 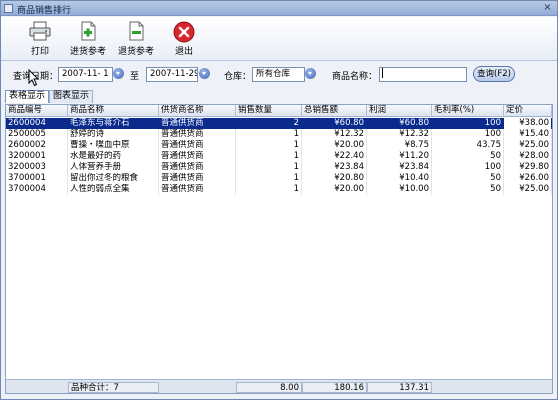 What do you see at coordinates (334, 134) in the screenshot?
I see `cell-total-sales: ¥12.32` at bounding box center [334, 134].